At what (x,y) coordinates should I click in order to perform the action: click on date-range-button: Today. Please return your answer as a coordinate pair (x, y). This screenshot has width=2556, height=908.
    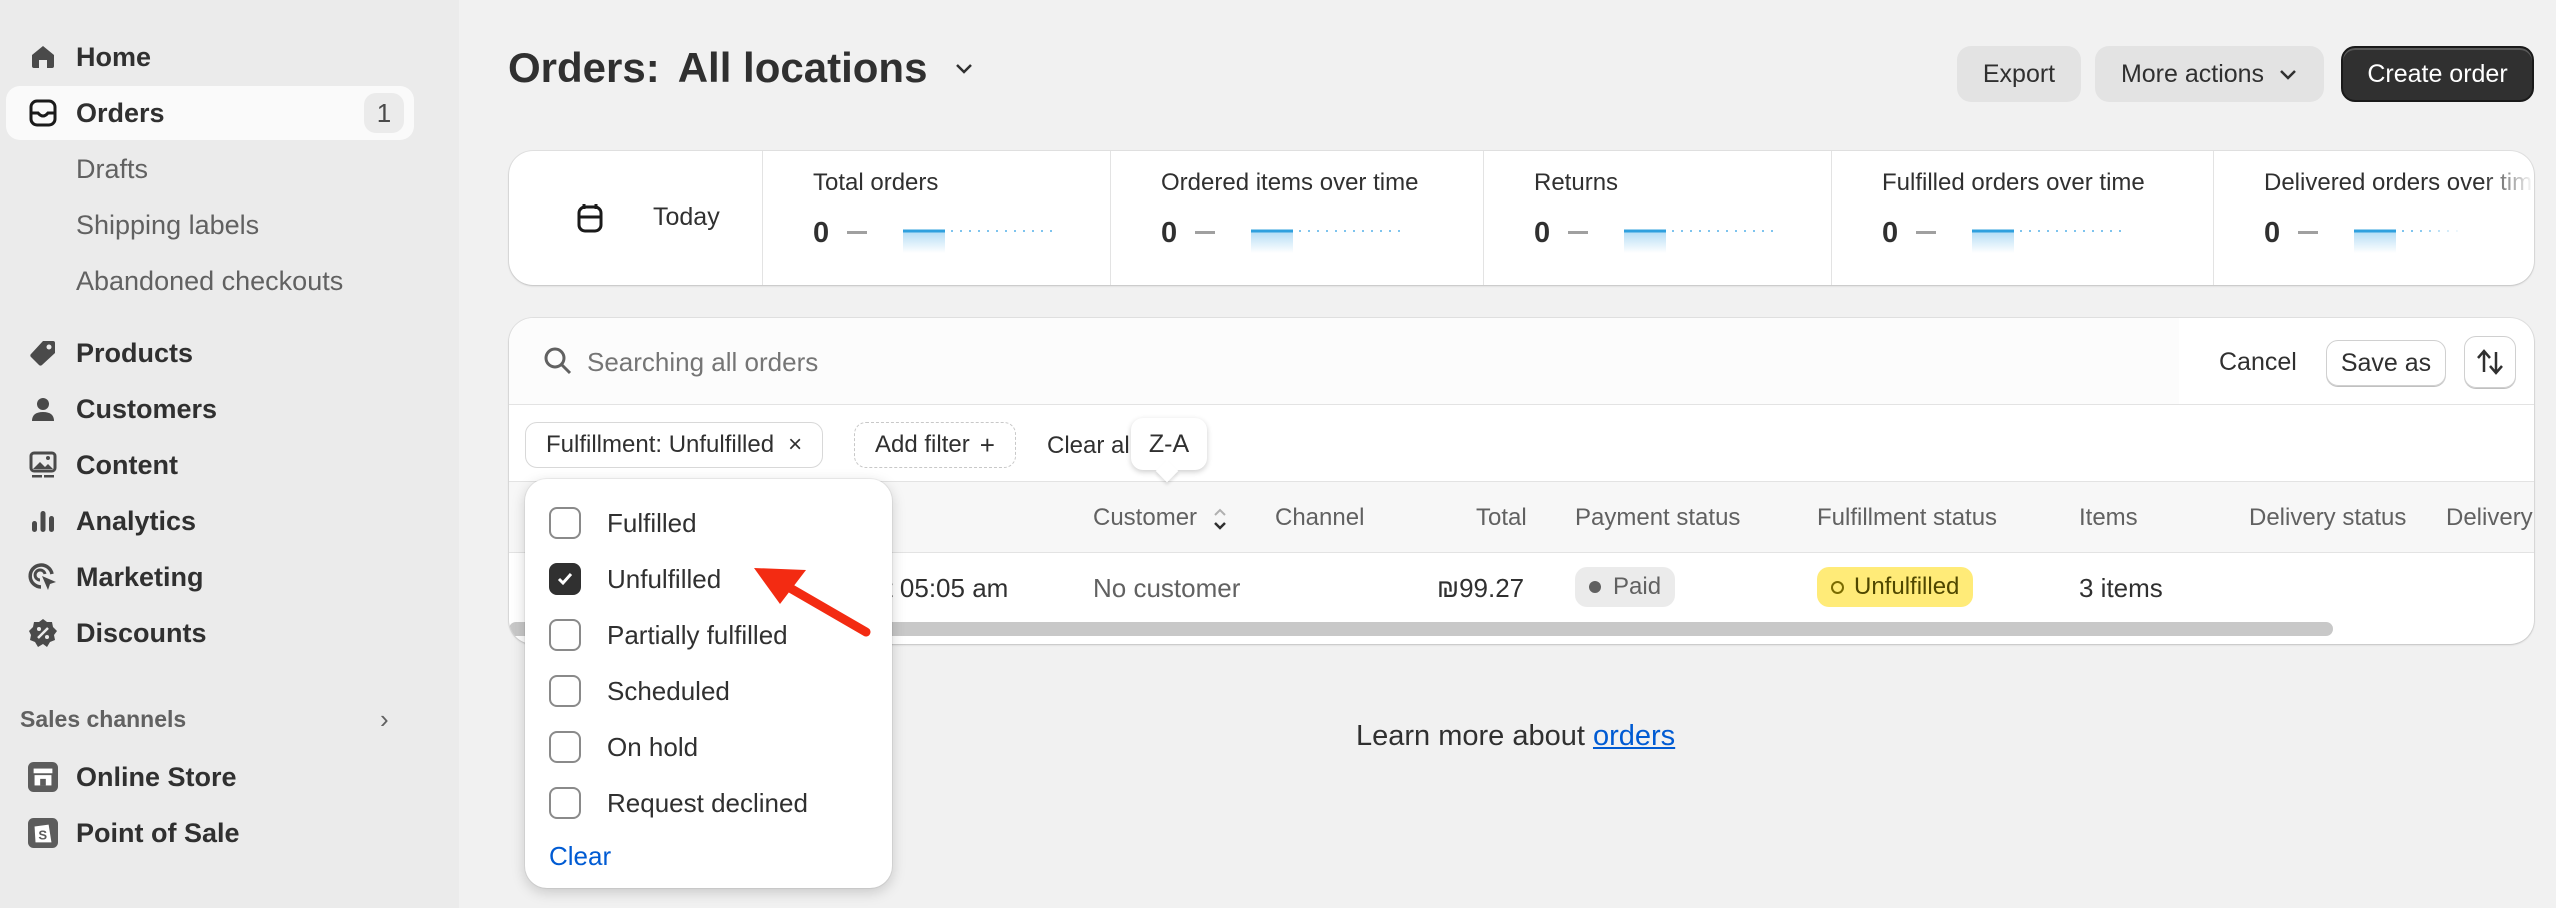
    Looking at the image, I should click on (636, 218).